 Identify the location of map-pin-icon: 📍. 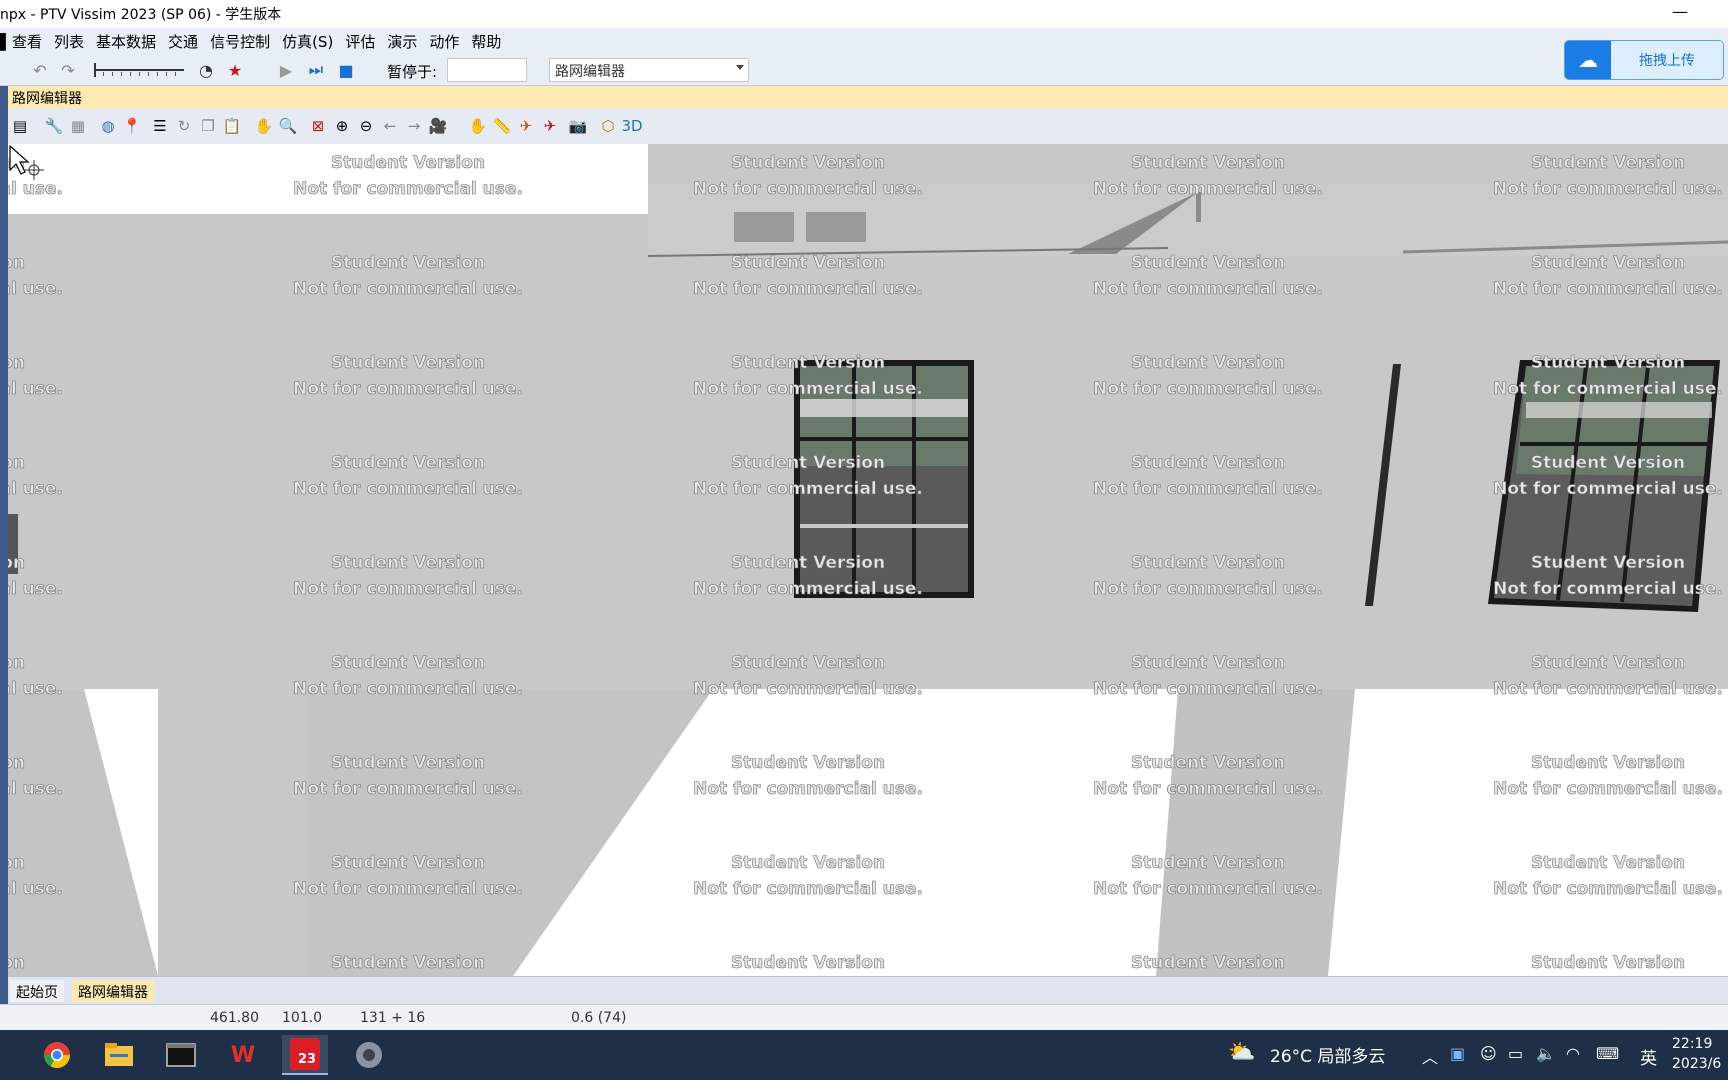
(132, 126).